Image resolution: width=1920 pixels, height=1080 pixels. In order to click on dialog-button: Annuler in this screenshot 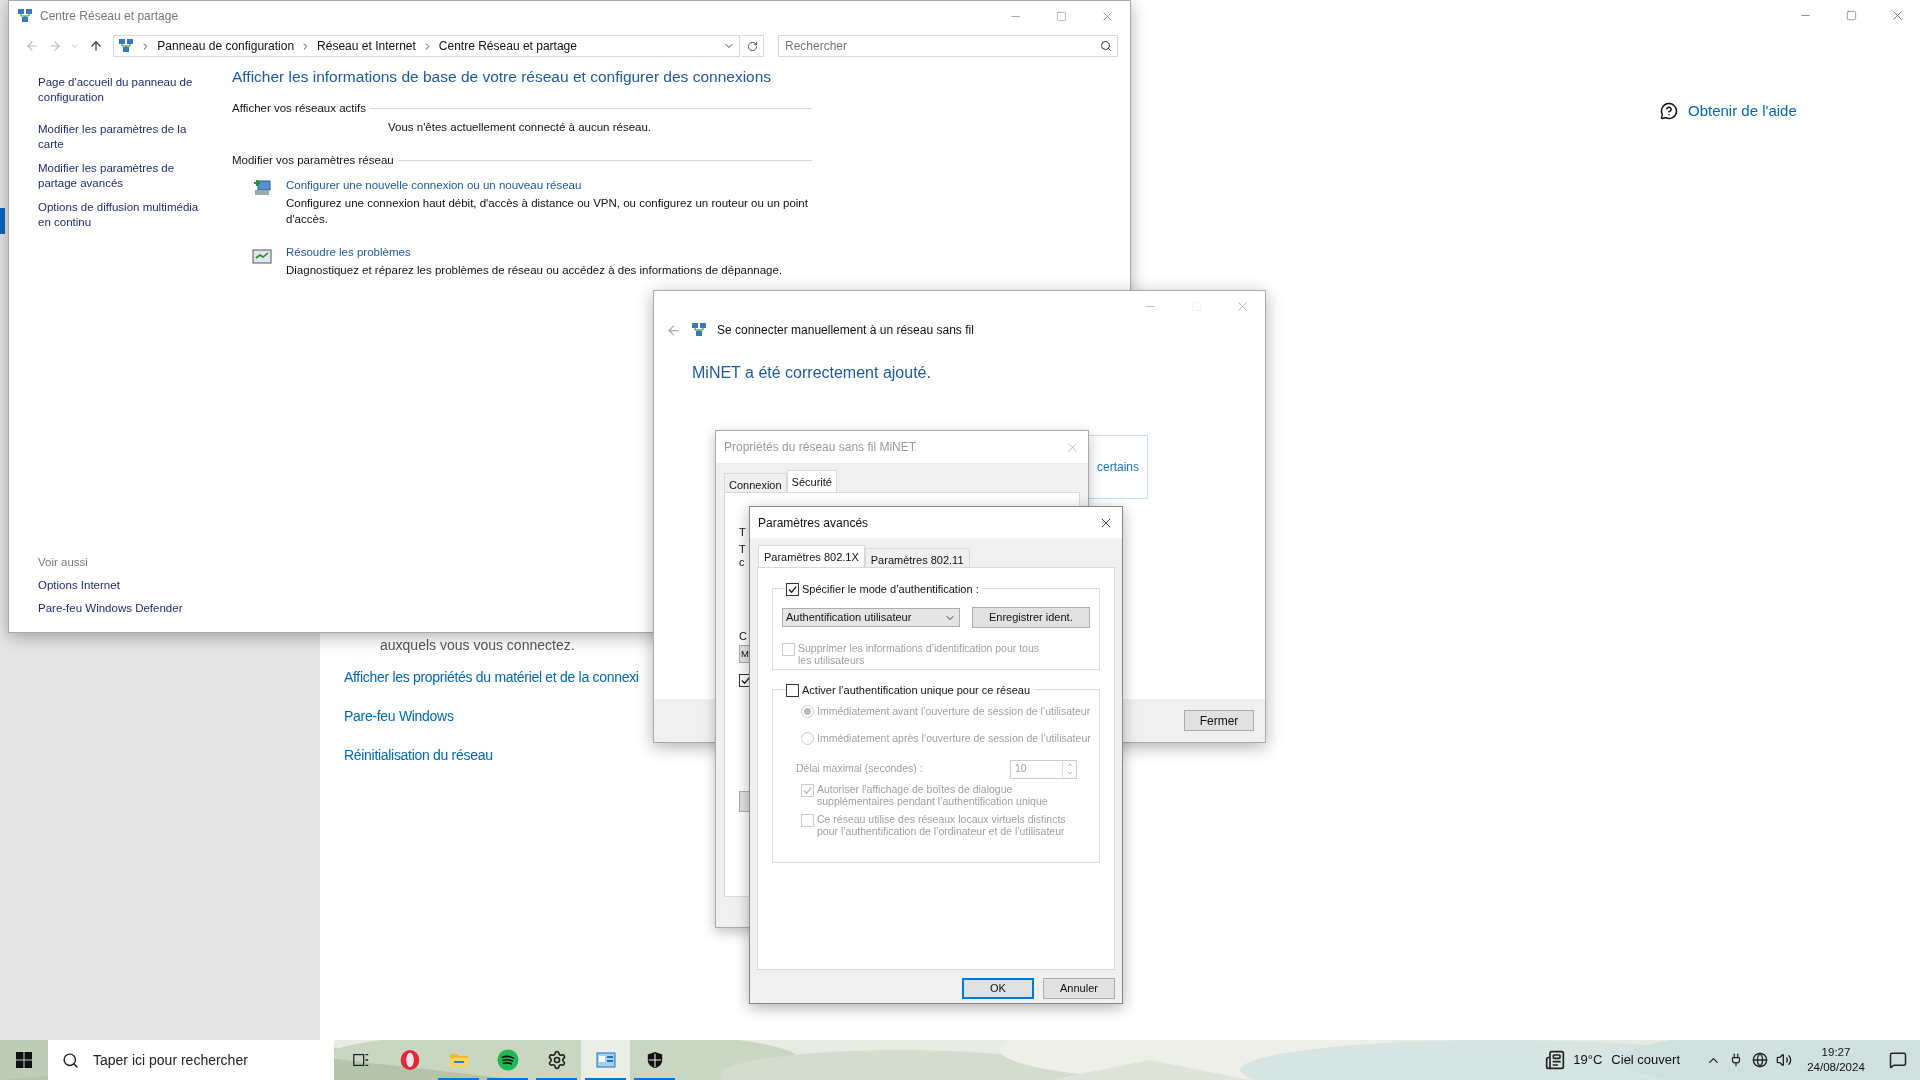, I will do `click(1079, 988)`.